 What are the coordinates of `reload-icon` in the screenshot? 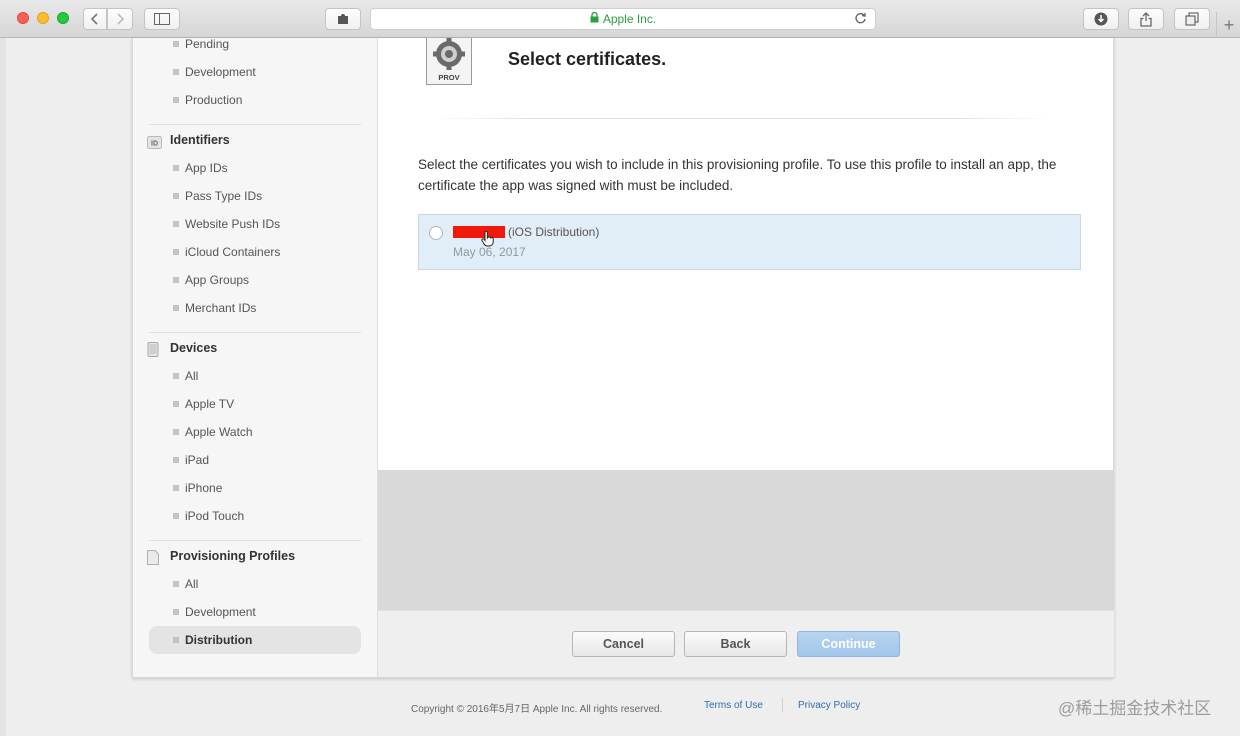 It's located at (860, 20).